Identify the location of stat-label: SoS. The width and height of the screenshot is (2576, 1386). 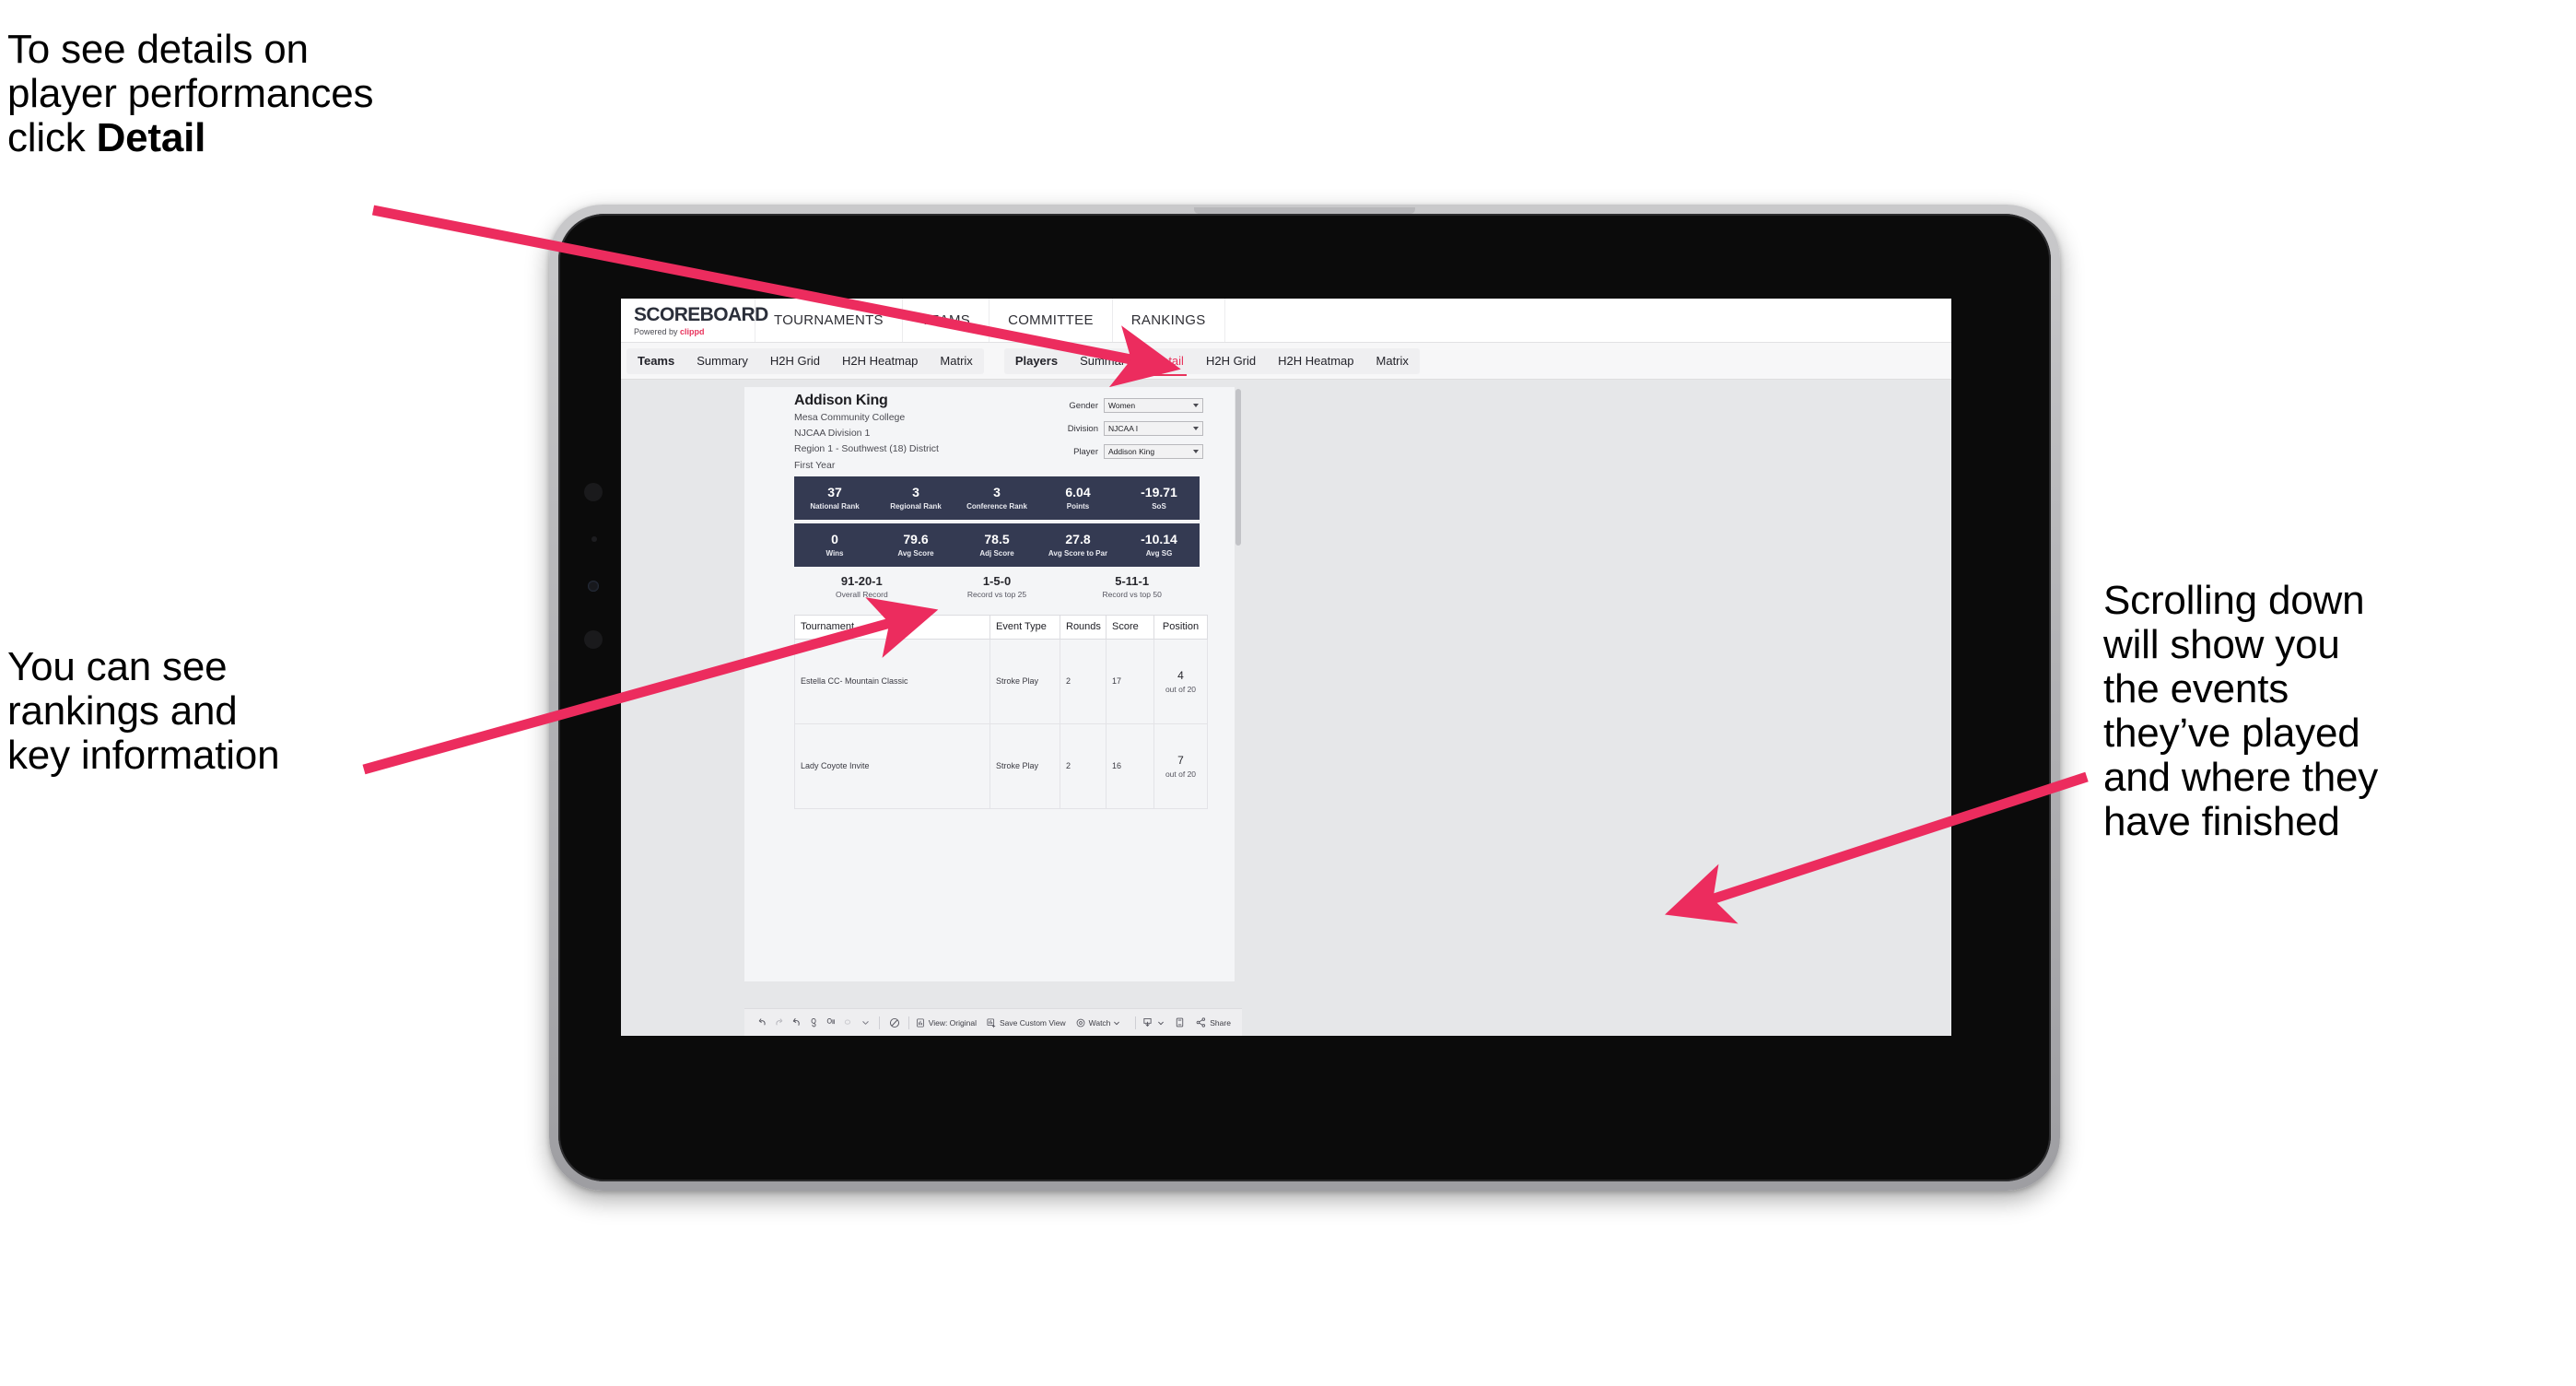
(1159, 506).